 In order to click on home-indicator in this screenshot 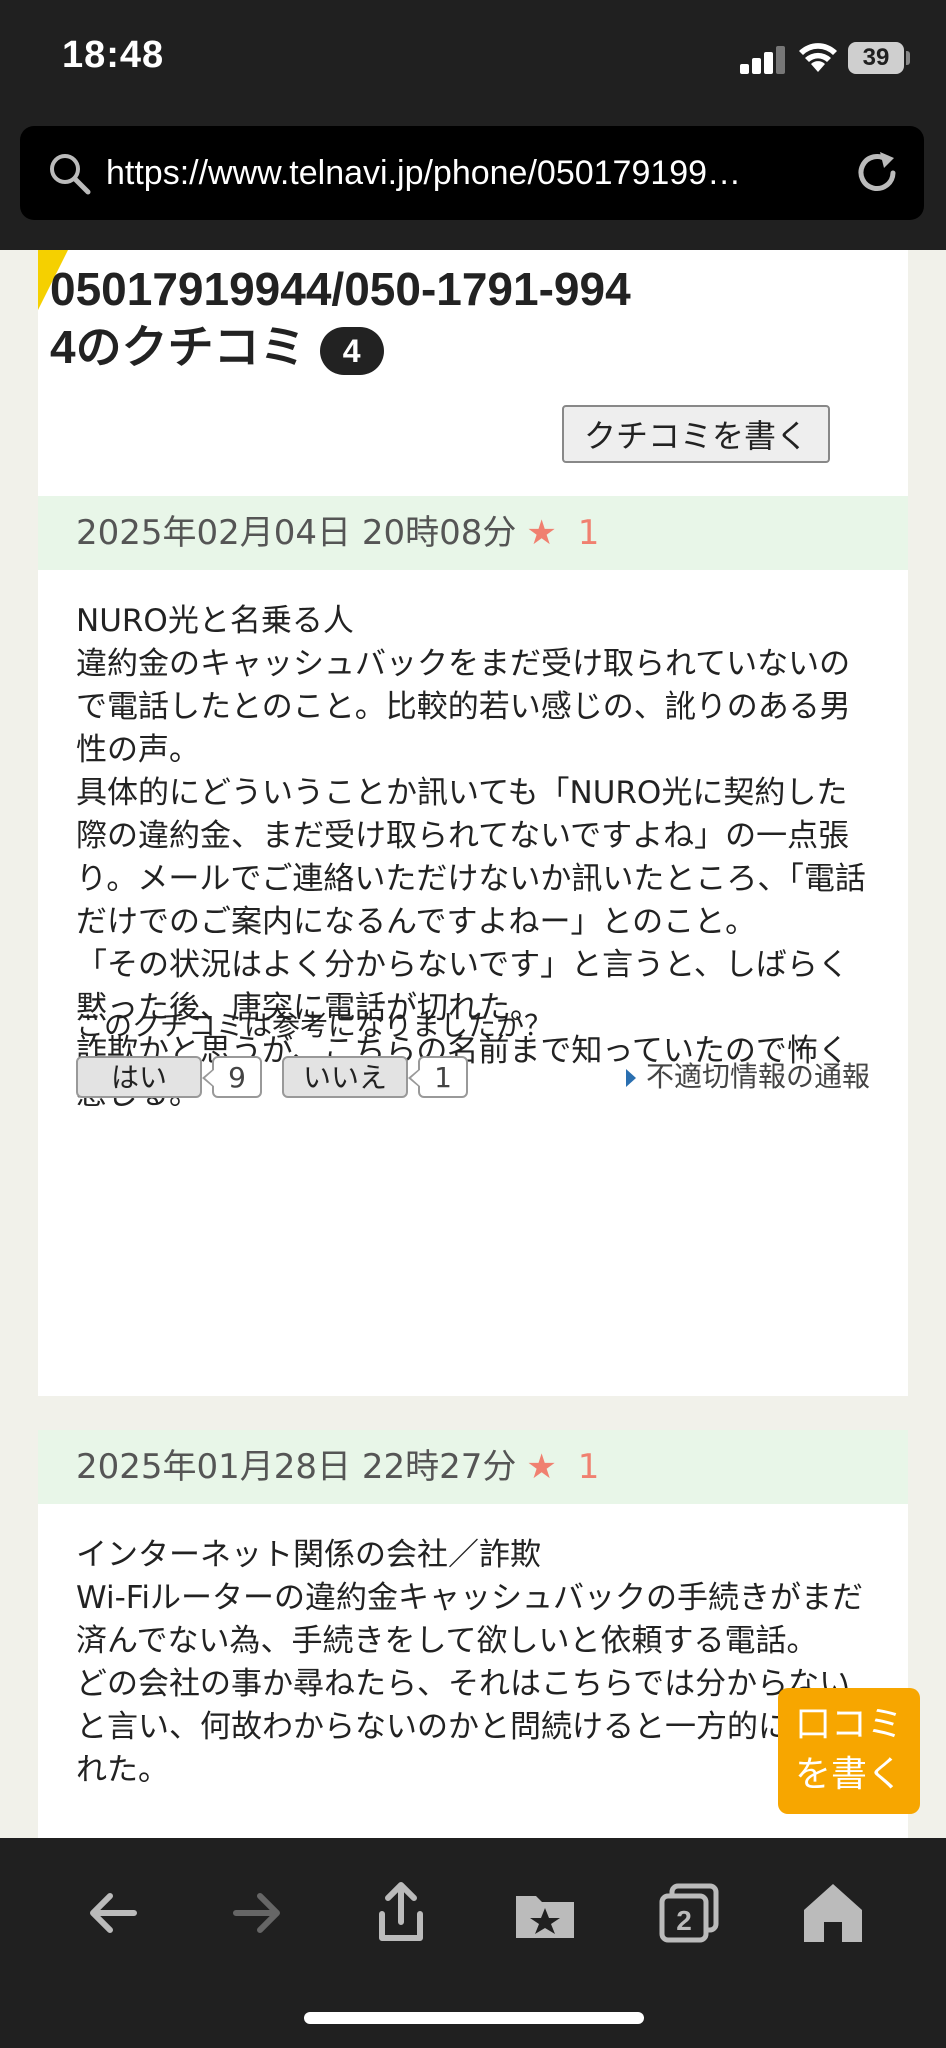, I will do `click(474, 2018)`.